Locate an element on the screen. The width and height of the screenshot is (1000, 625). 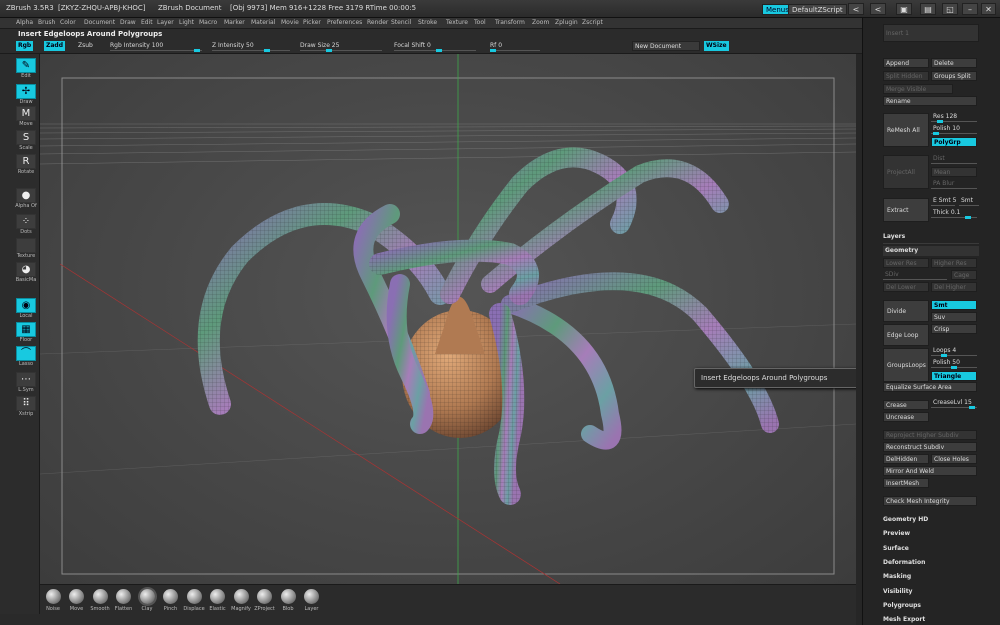
menu-color: Color is located at coordinates (68, 22).